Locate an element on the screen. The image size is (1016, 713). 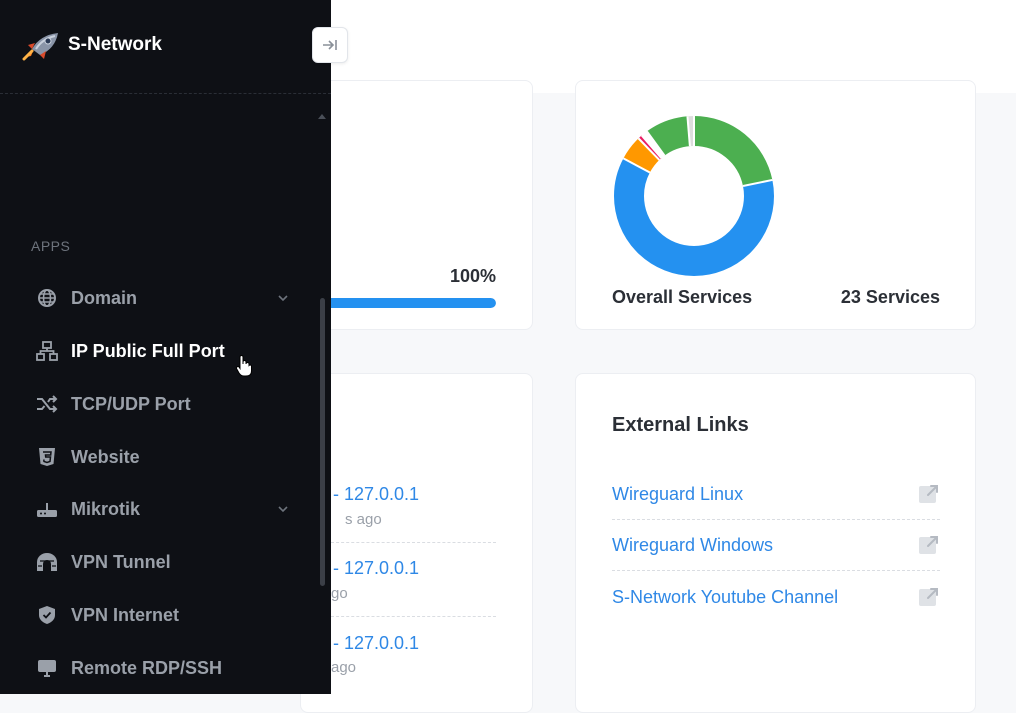
brand-divider is located at coordinates (165, 93).